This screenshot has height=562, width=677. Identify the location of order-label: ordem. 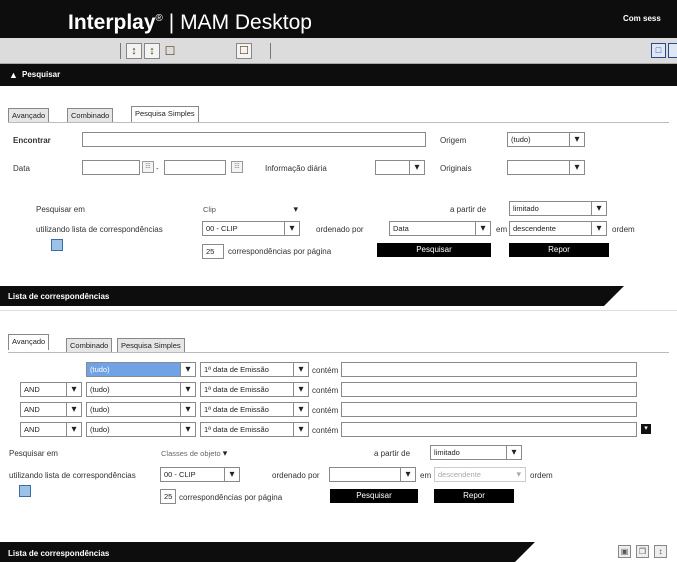
(623, 229).